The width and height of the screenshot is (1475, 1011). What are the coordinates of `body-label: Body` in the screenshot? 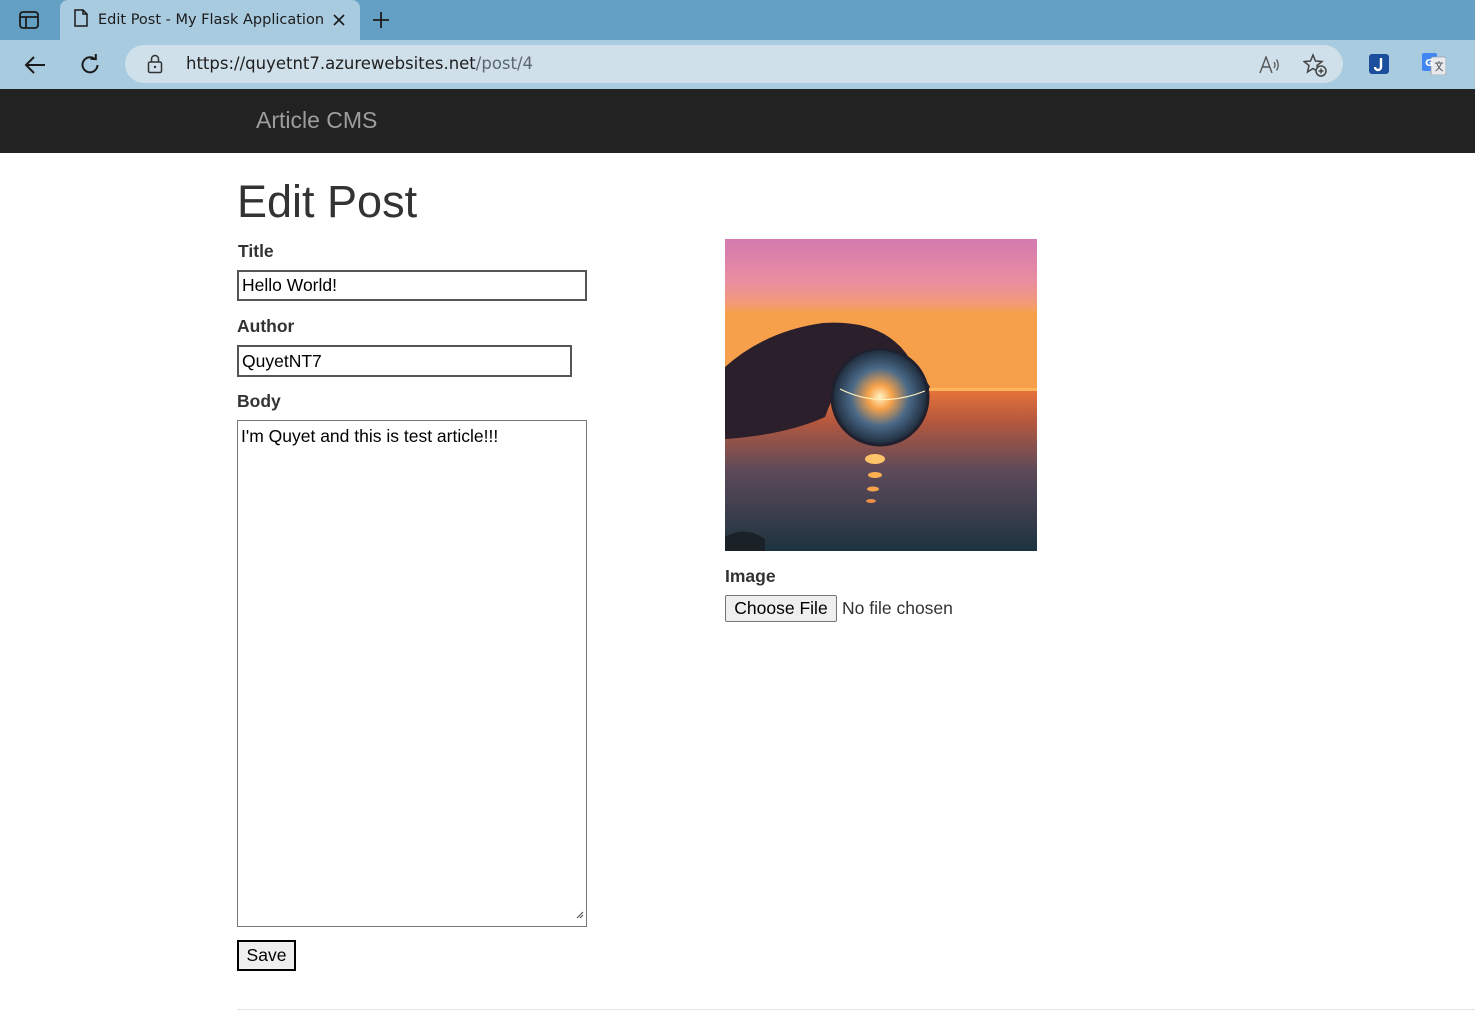 It's located at (259, 401).